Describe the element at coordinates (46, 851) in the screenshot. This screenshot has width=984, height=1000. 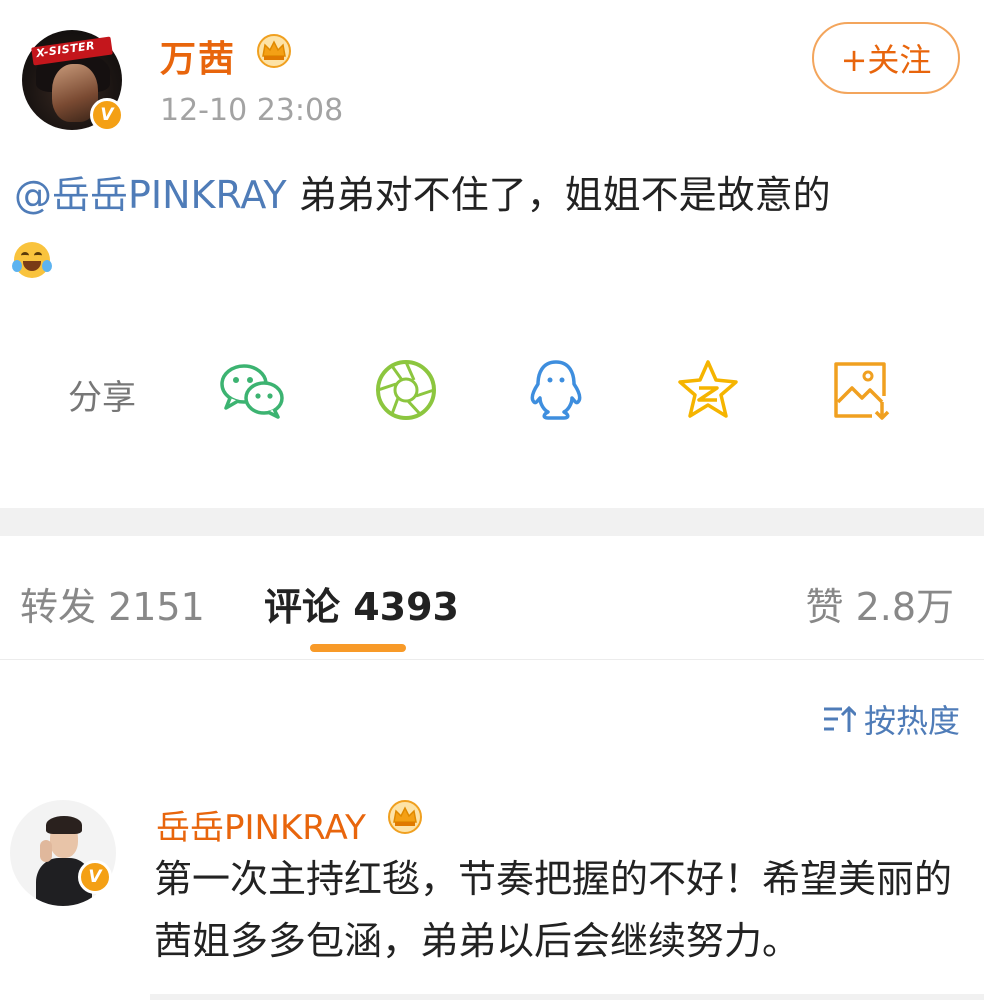
I see `avatar-hand` at that location.